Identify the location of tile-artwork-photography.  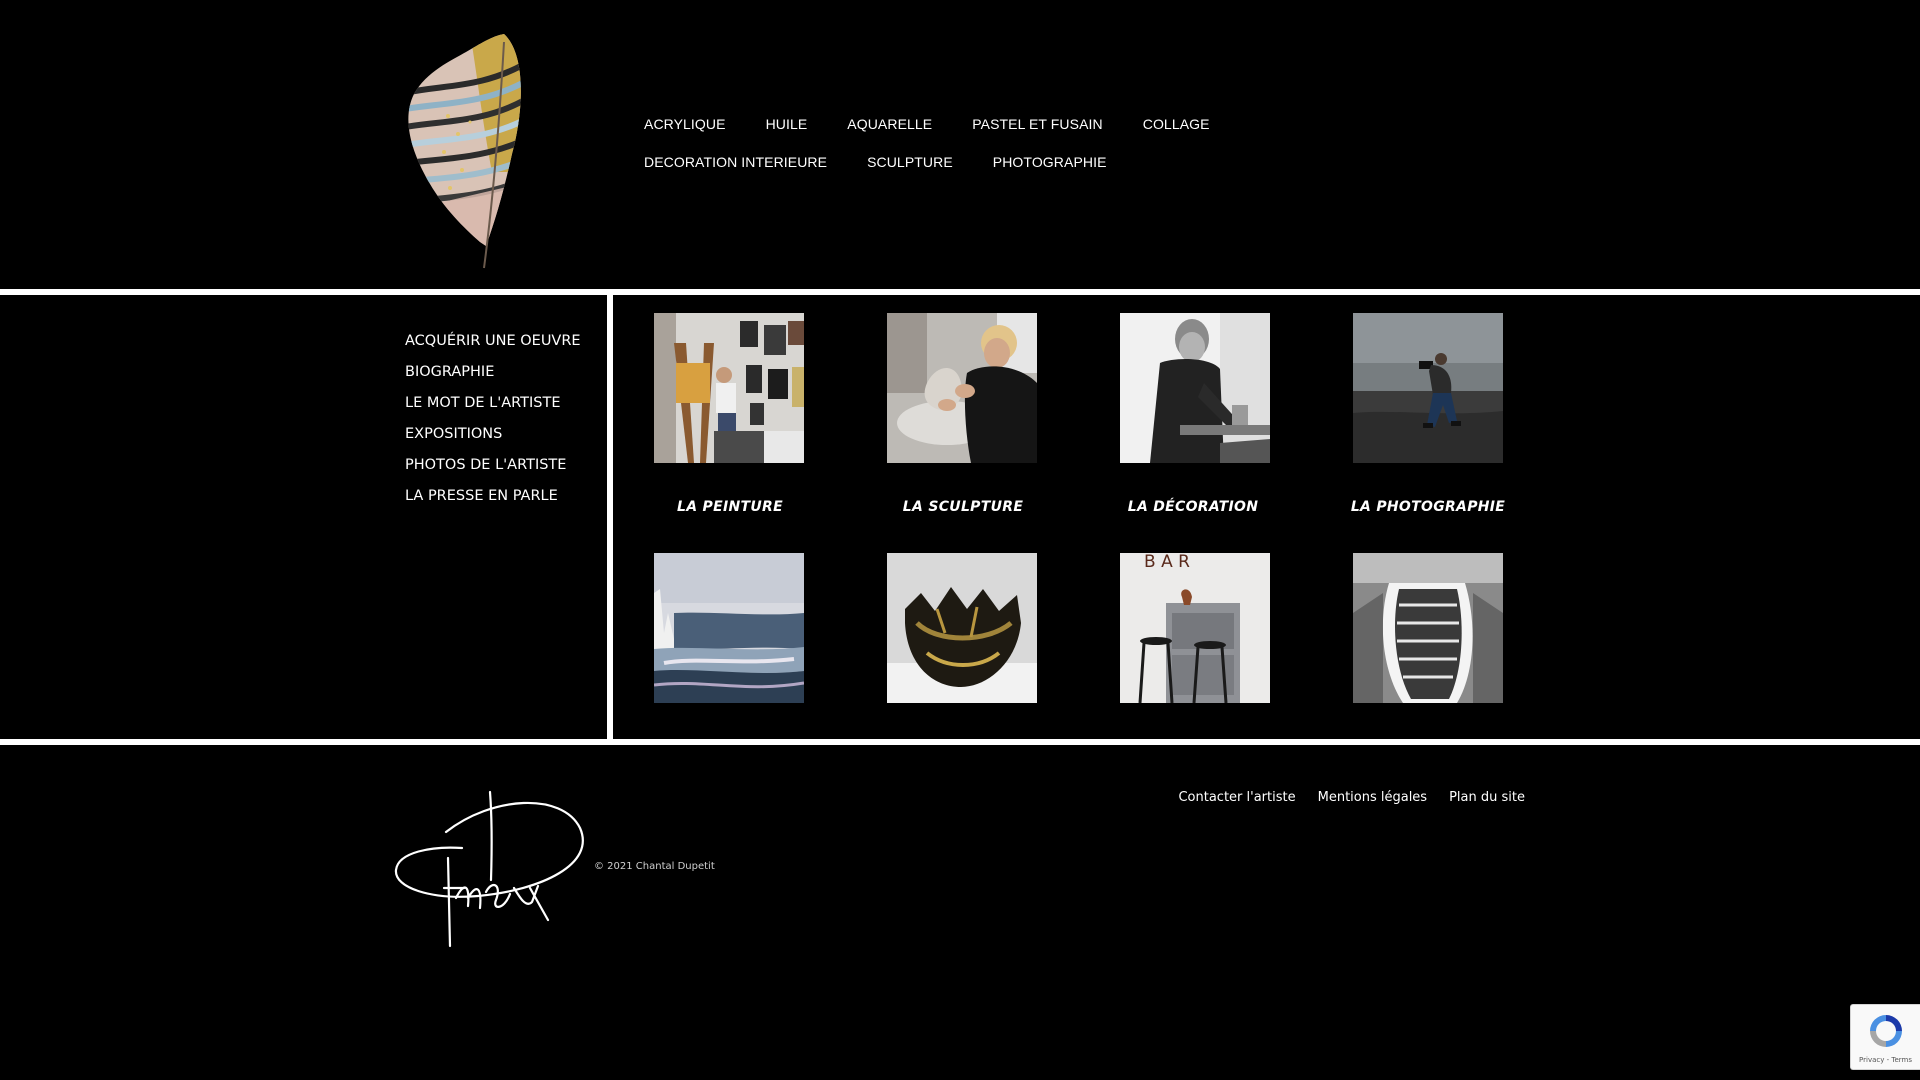
(1428, 628).